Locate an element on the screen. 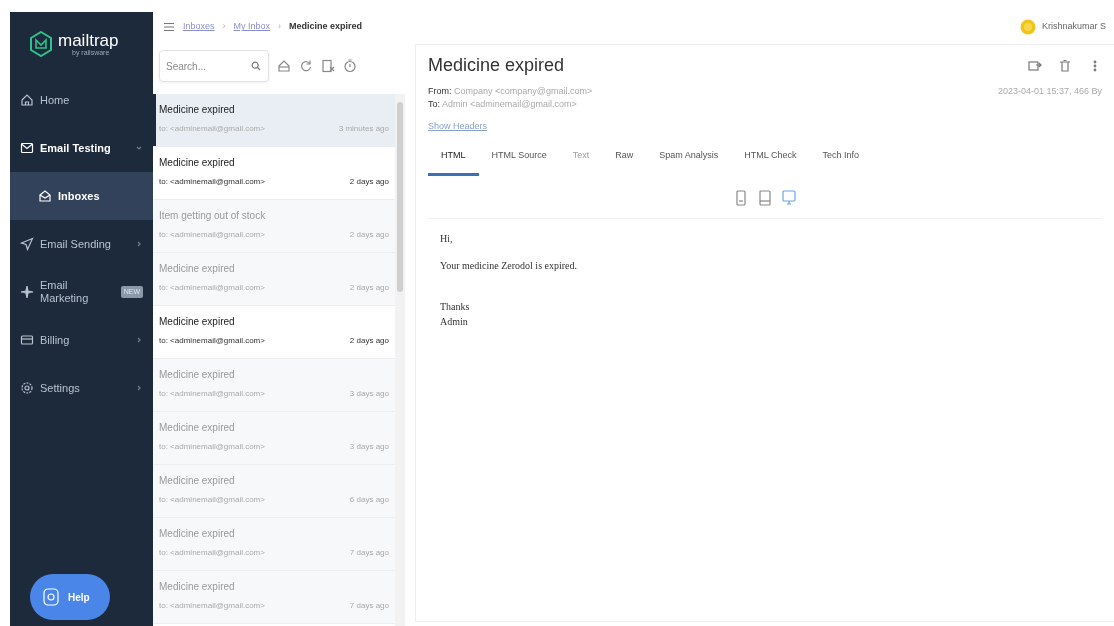 The height and width of the screenshot is (626, 1114). tab: HTML Check is located at coordinates (770, 159).